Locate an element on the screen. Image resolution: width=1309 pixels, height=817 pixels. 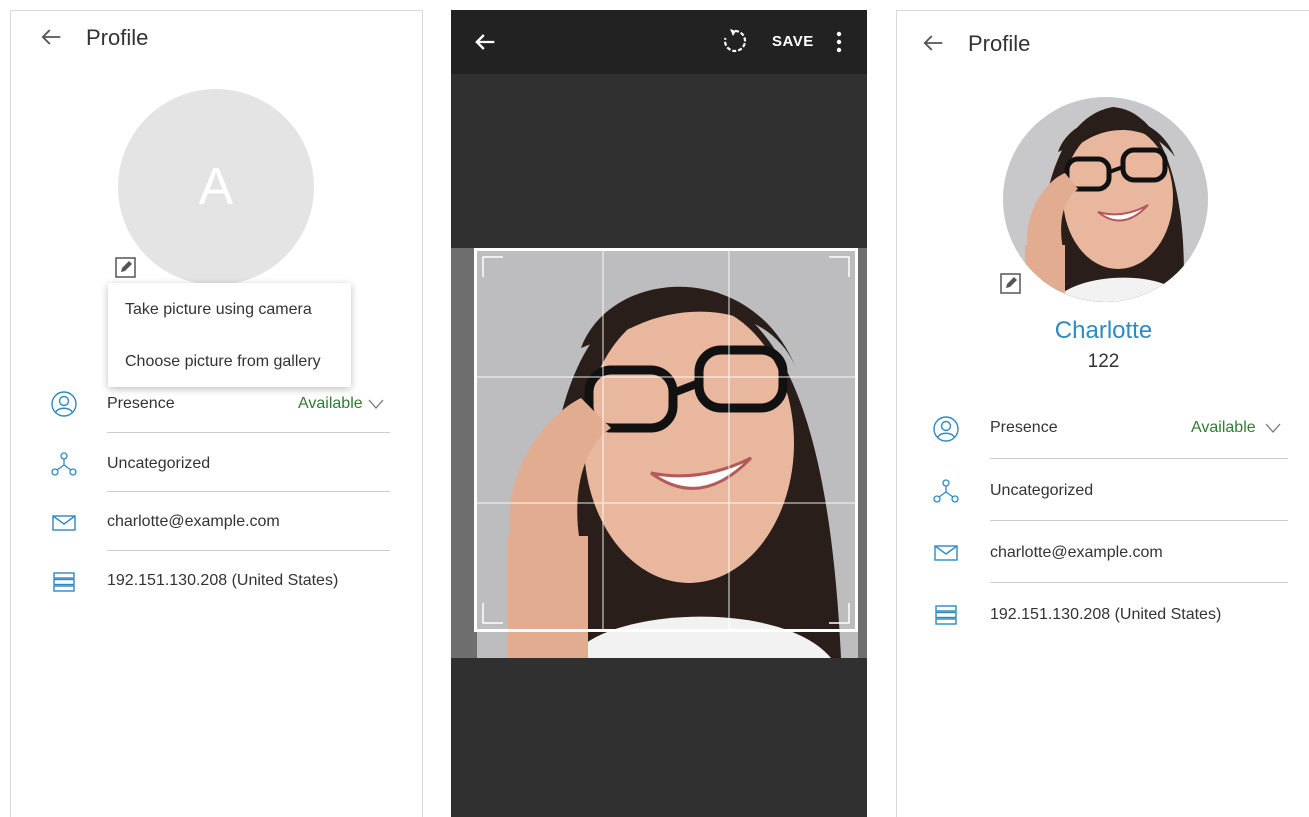
save-button: SAVE is located at coordinates (793, 41).